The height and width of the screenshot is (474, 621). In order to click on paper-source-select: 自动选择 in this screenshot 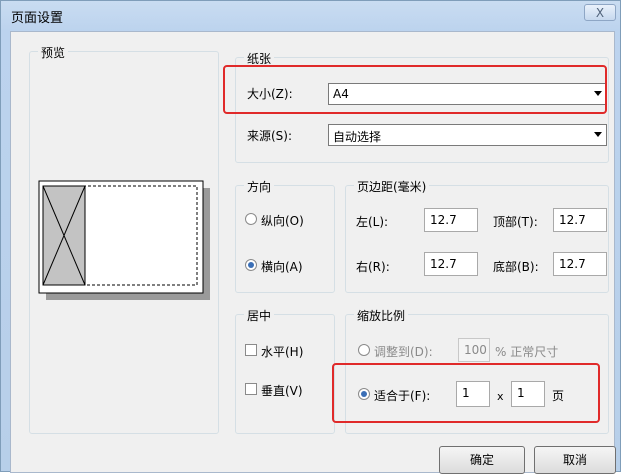, I will do `click(467, 135)`.